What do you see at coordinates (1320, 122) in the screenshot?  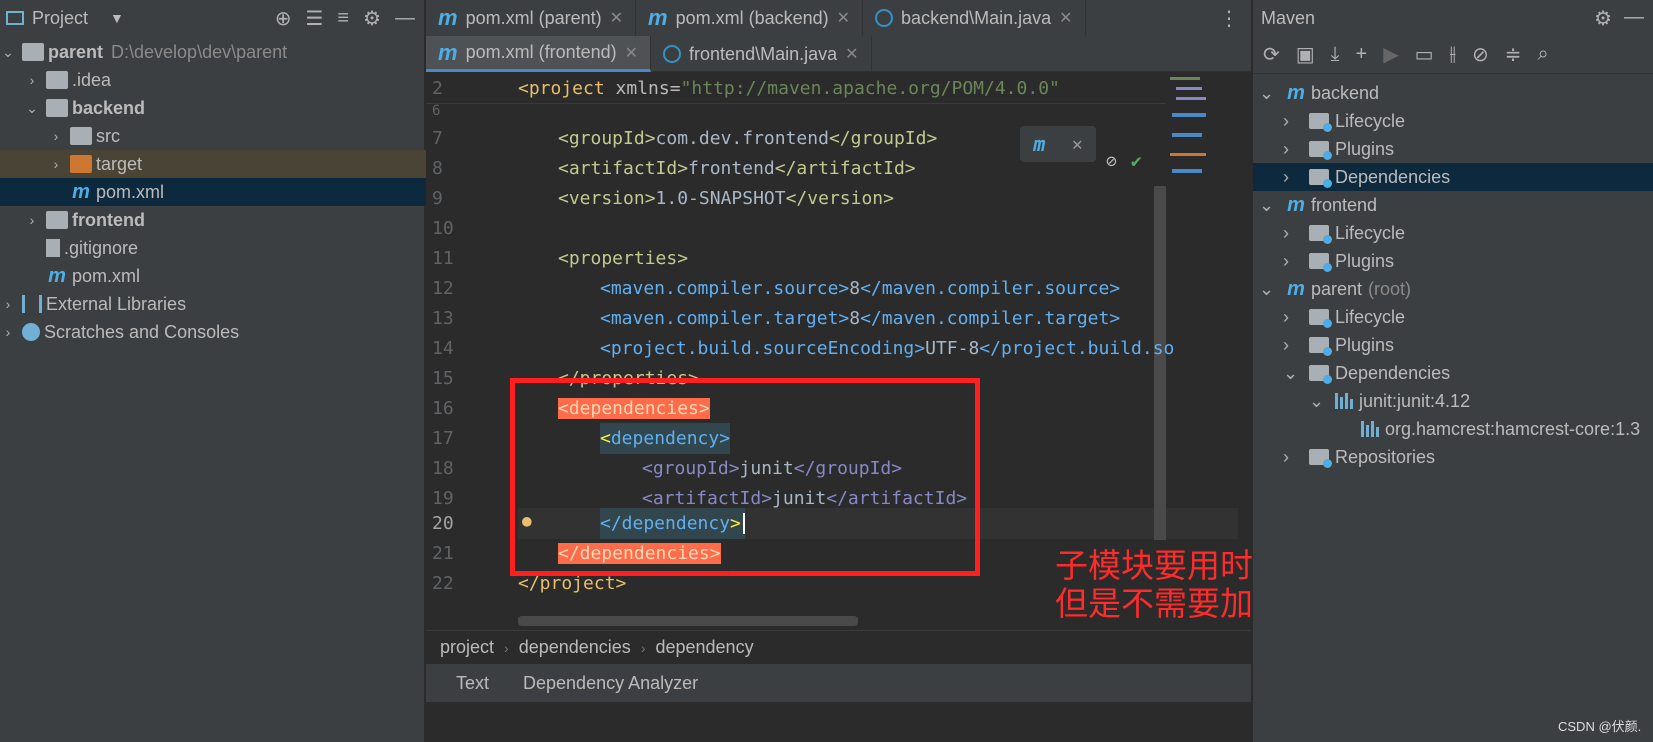 I see `lifecycle-folder-icon` at bounding box center [1320, 122].